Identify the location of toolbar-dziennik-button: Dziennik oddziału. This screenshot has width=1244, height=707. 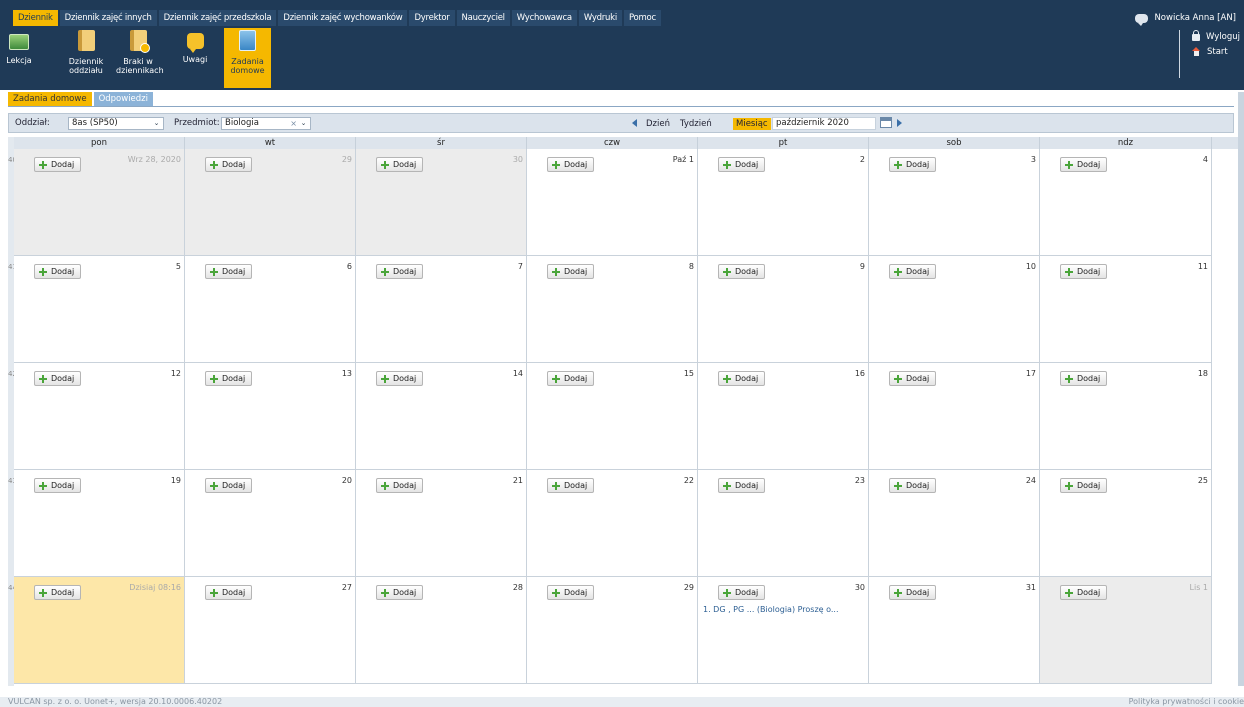
(86, 58).